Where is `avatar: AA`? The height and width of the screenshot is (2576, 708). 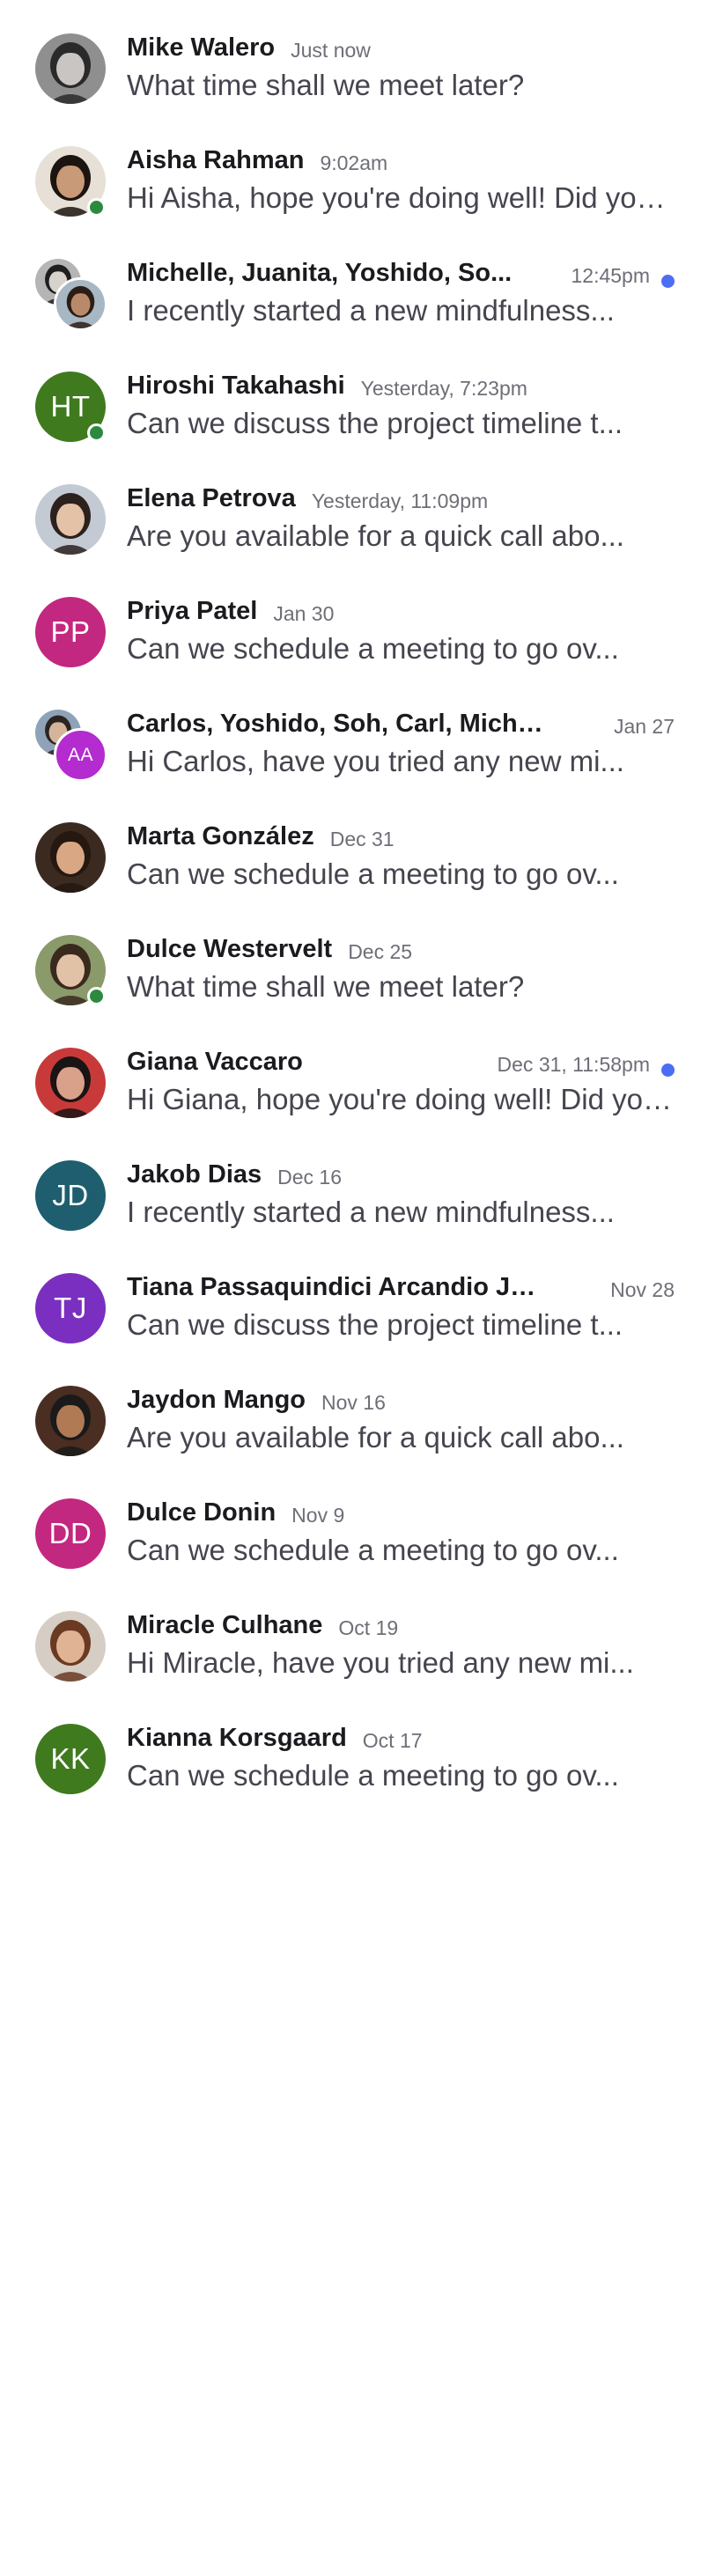 avatar: AA is located at coordinates (71, 746).